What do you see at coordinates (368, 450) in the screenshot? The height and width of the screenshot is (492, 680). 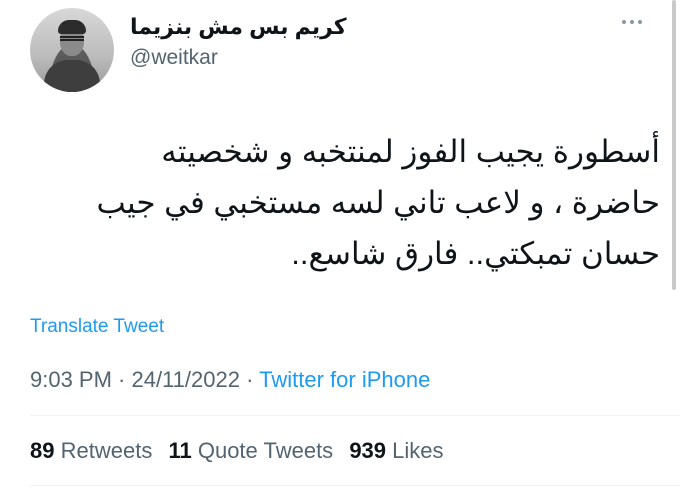 I see `likes-count: 939` at bounding box center [368, 450].